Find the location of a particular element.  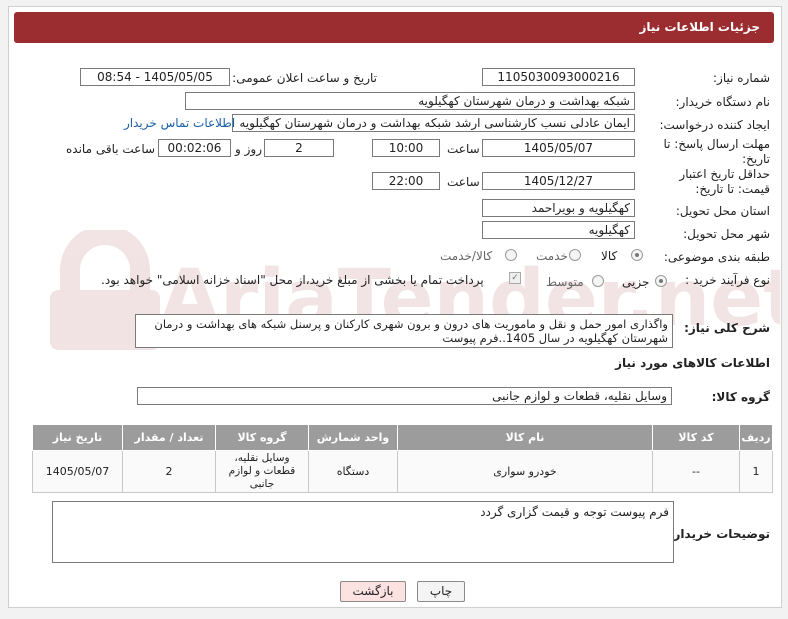

col-quantity: تعداد / مقدار is located at coordinates (169, 437).